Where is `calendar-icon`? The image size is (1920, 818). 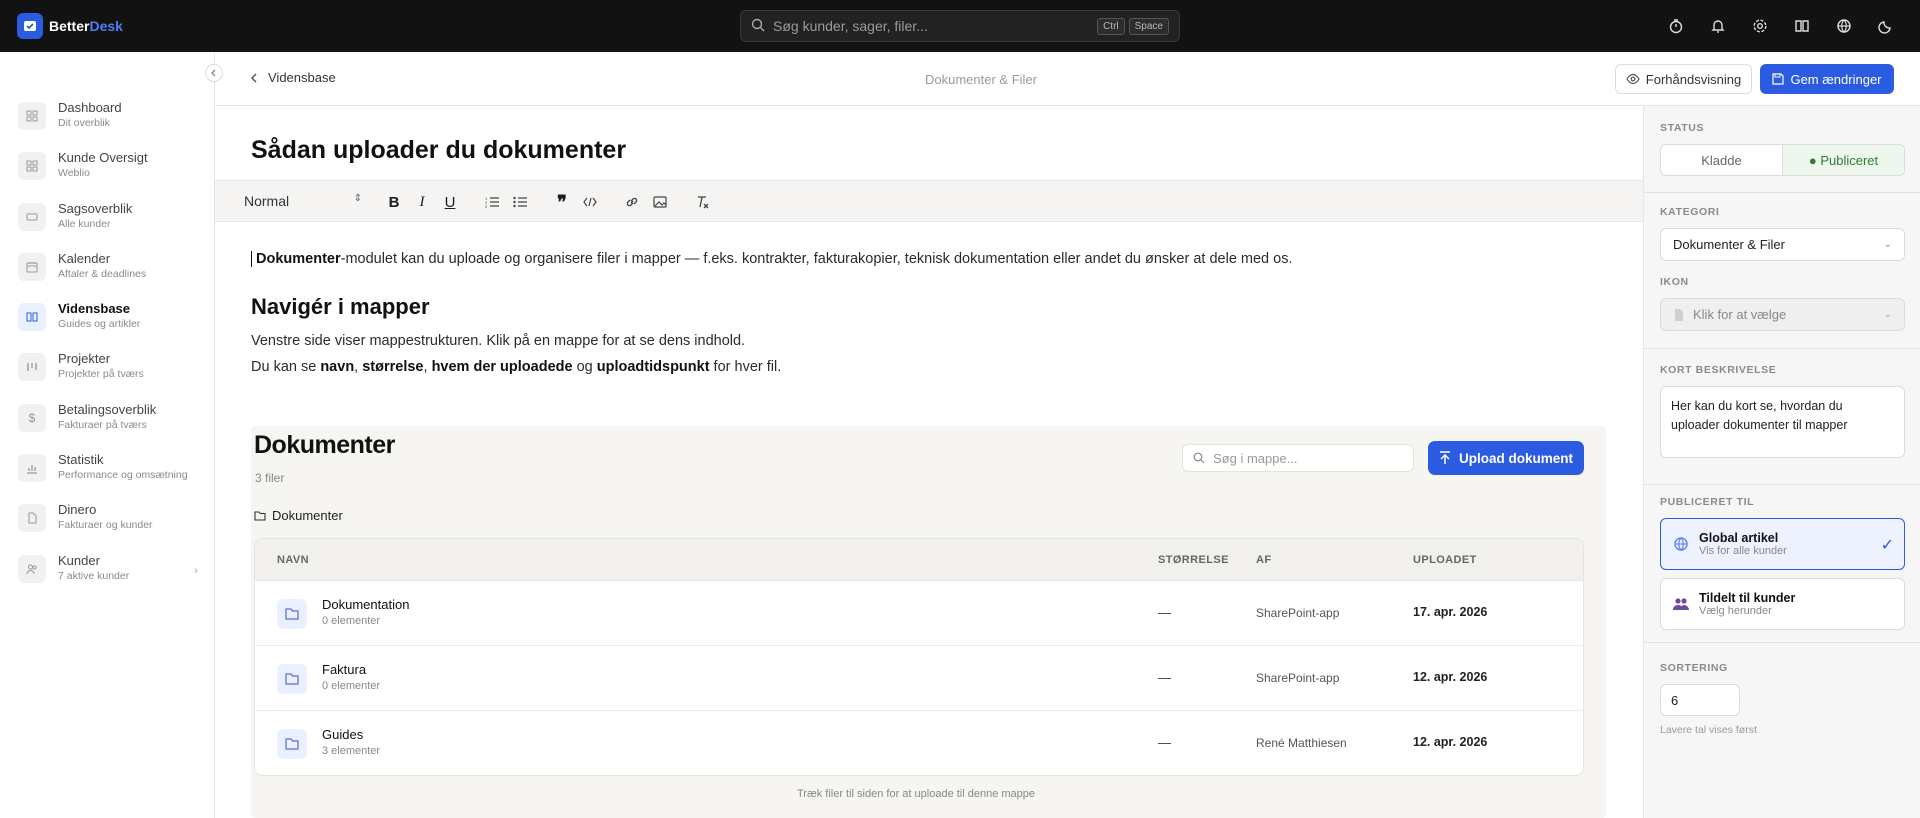 calendar-icon is located at coordinates (32, 266).